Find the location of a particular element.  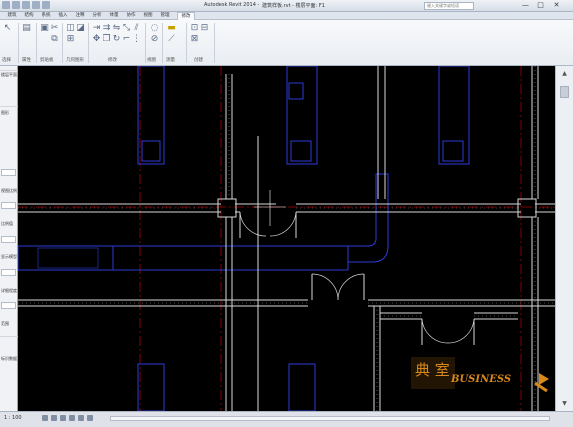

property-label: 标识数据 is located at coordinates (9, 358).